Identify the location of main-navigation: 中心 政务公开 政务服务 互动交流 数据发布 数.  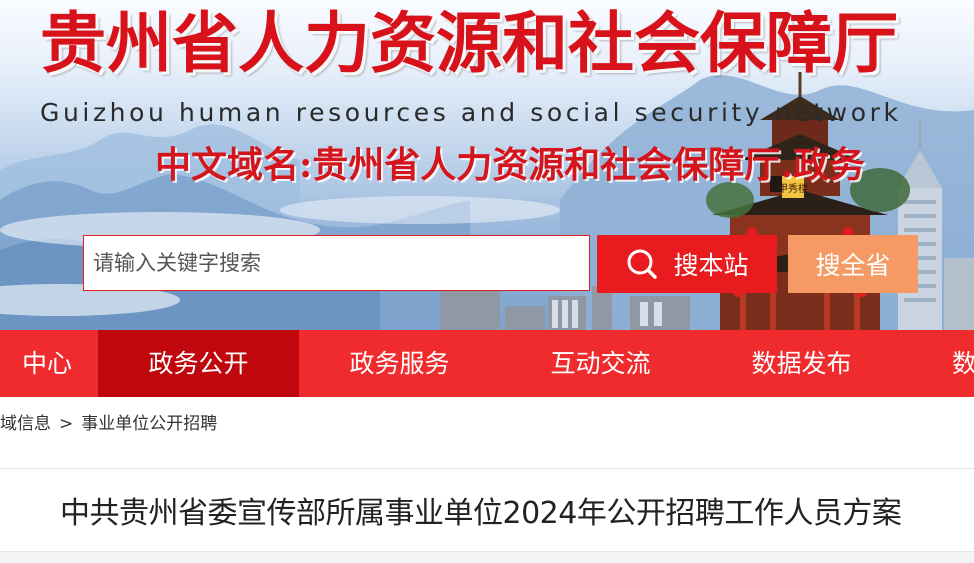
(487, 363).